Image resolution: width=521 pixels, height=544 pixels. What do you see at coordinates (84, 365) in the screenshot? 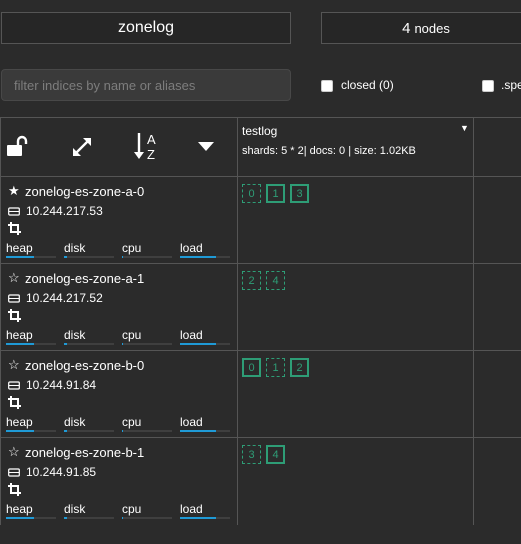
I see `node-name: zonelog-es-zone-b-0` at bounding box center [84, 365].